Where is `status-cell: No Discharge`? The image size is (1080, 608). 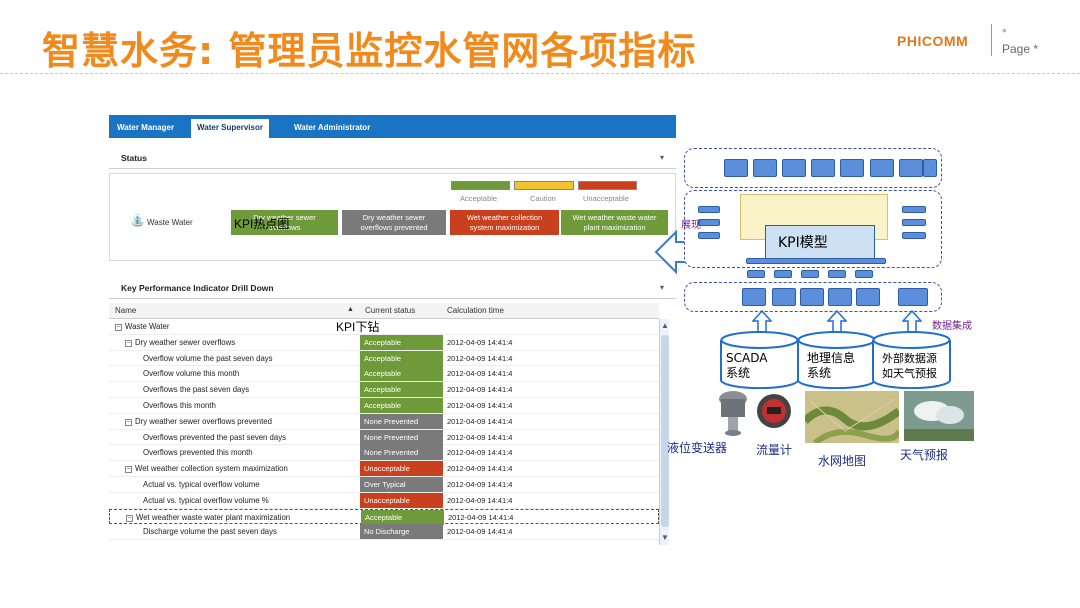 status-cell: No Discharge is located at coordinates (401, 532).